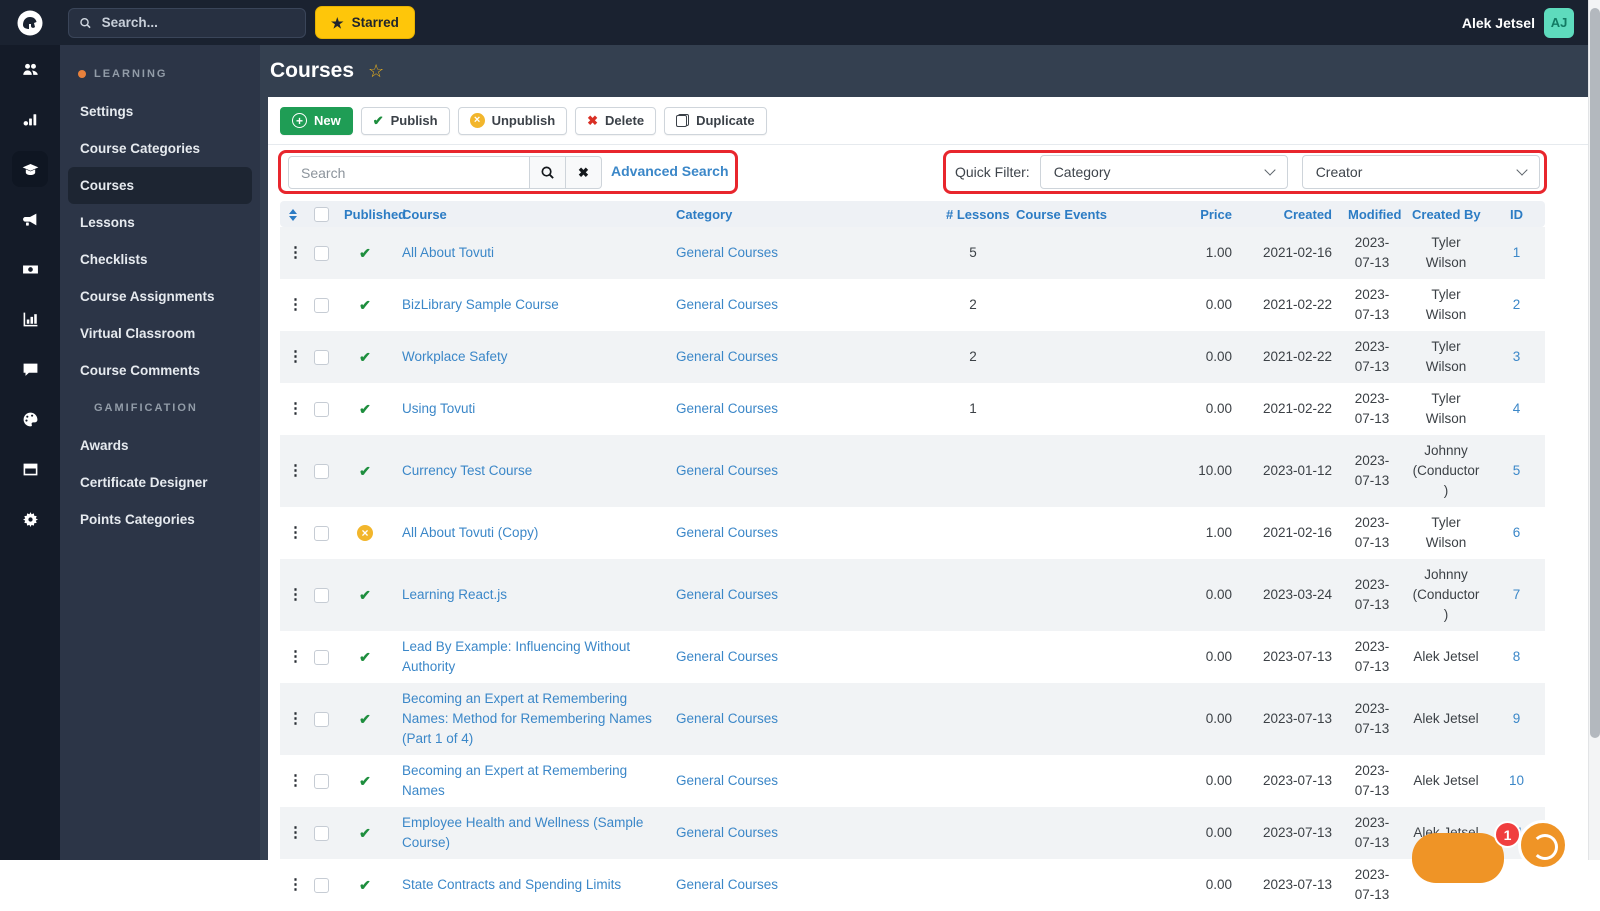  What do you see at coordinates (480, 304) in the screenshot?
I see `course-link: BizLibrary Sample Course` at bounding box center [480, 304].